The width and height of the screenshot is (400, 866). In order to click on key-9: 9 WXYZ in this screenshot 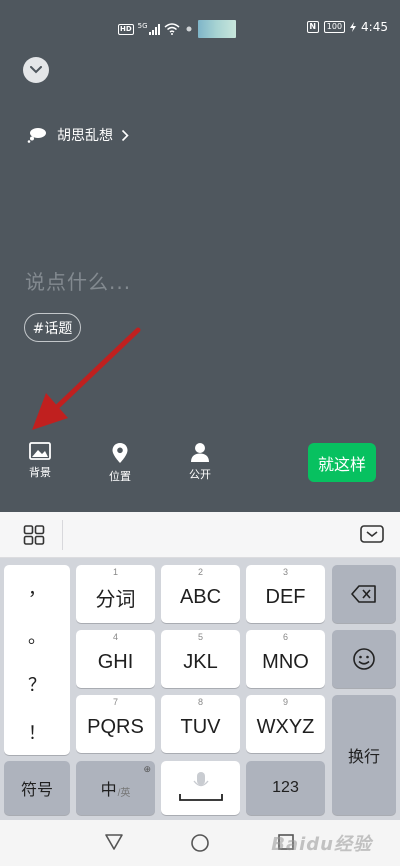, I will do `click(285, 724)`.